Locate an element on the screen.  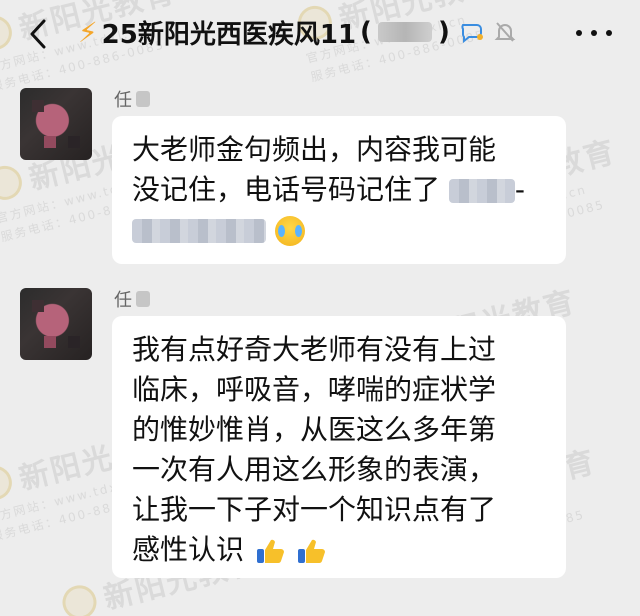
message-line: 让我一下子对一个知识点有了 is located at coordinates (314, 509).